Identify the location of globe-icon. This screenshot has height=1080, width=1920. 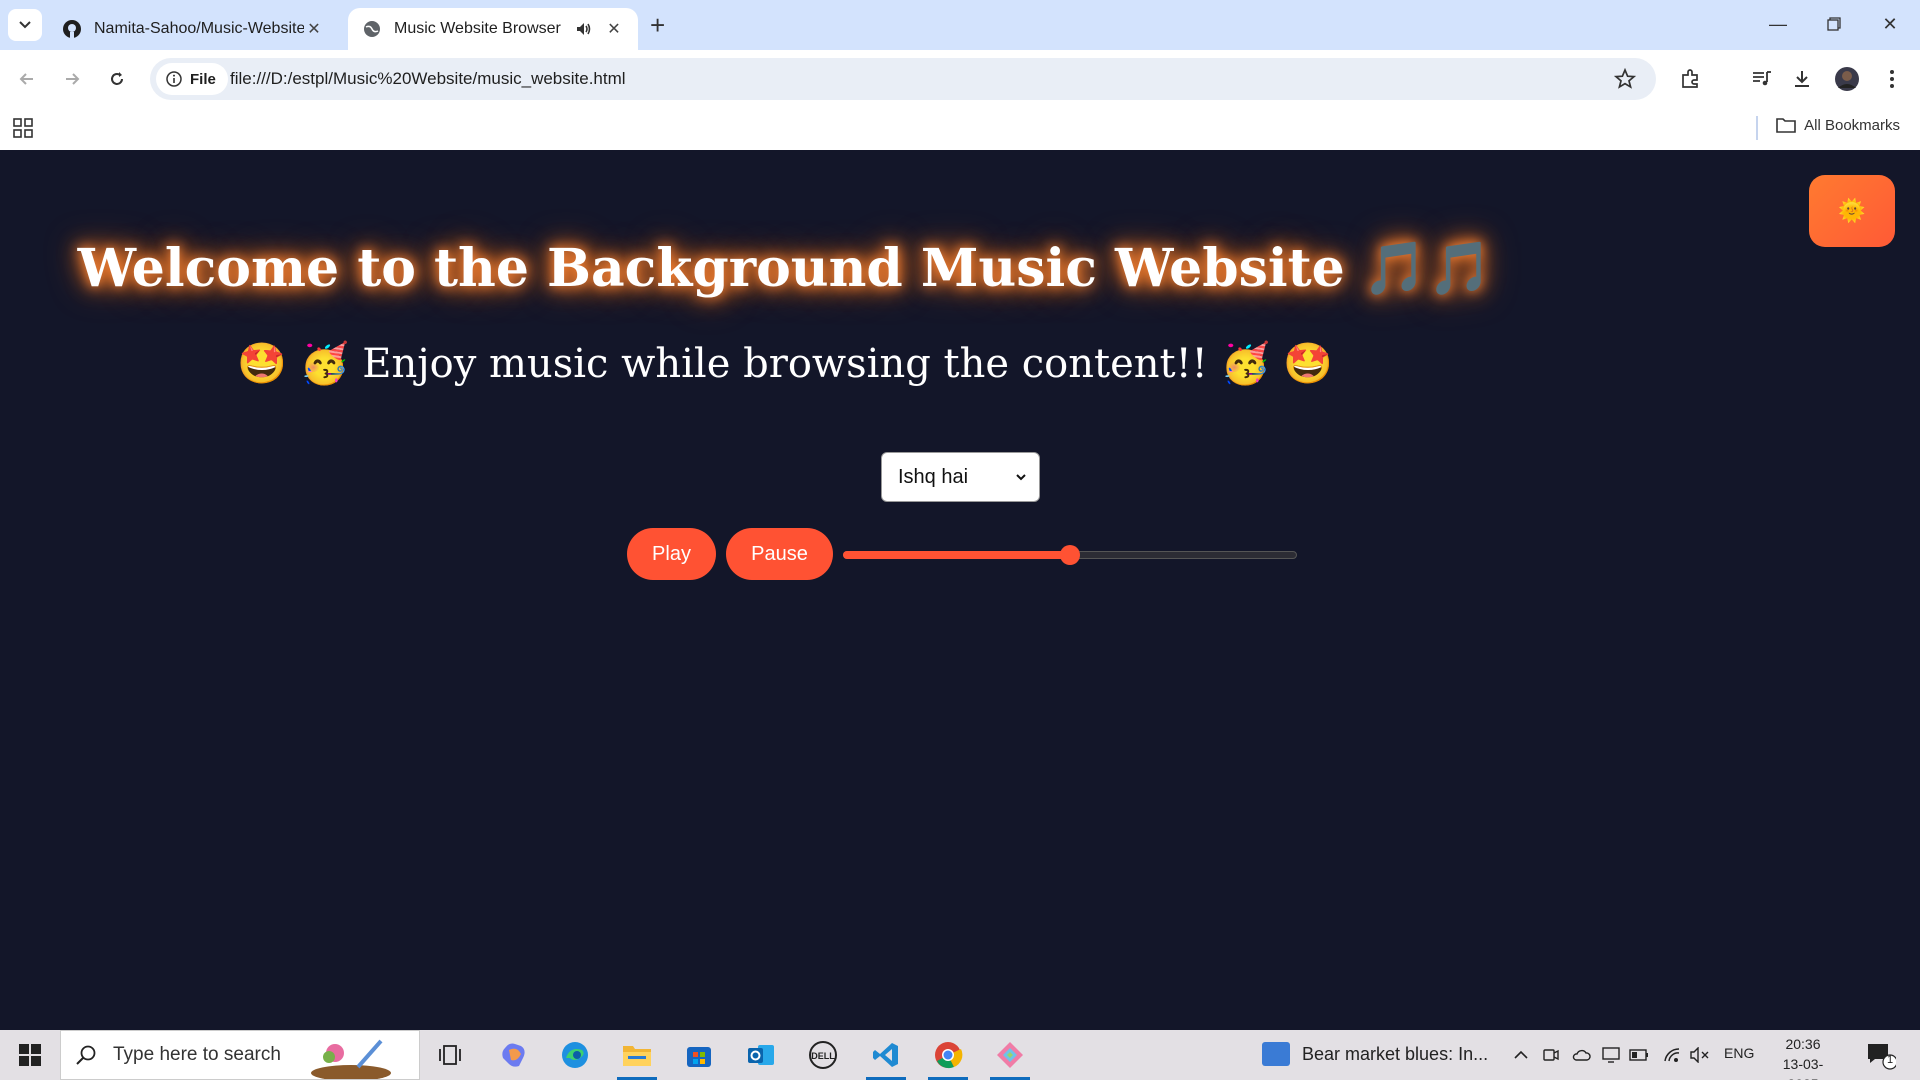
(372, 29).